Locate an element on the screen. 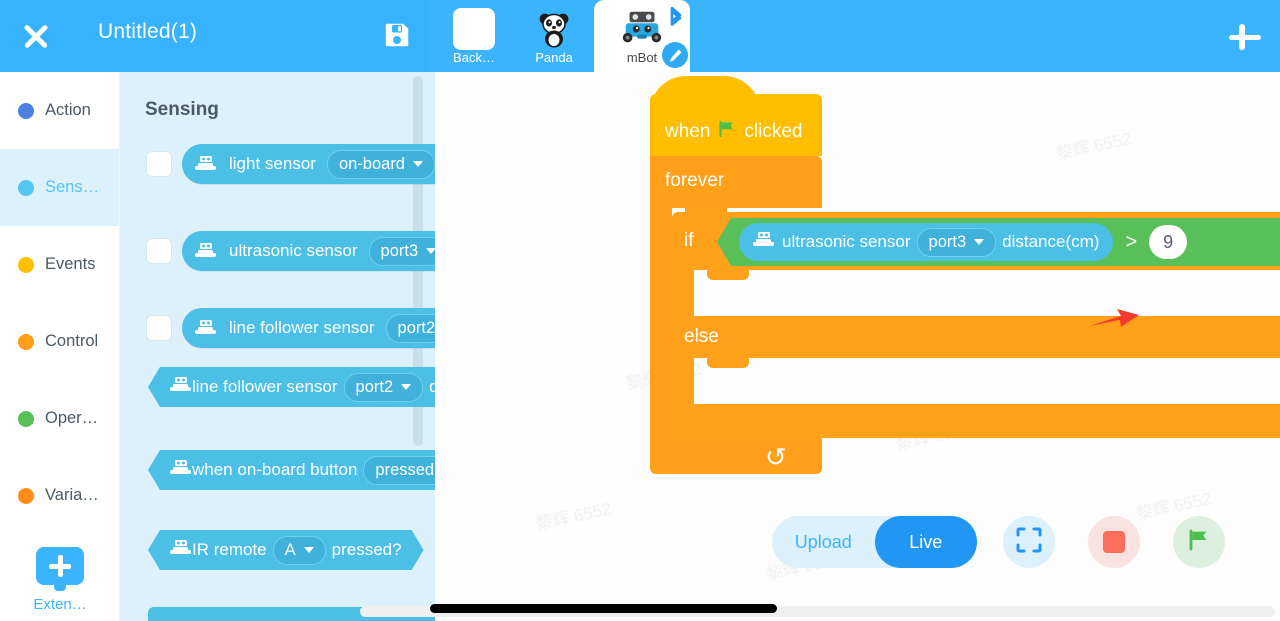  block-when-flag-clicked: when clicked is located at coordinates (736, 116).